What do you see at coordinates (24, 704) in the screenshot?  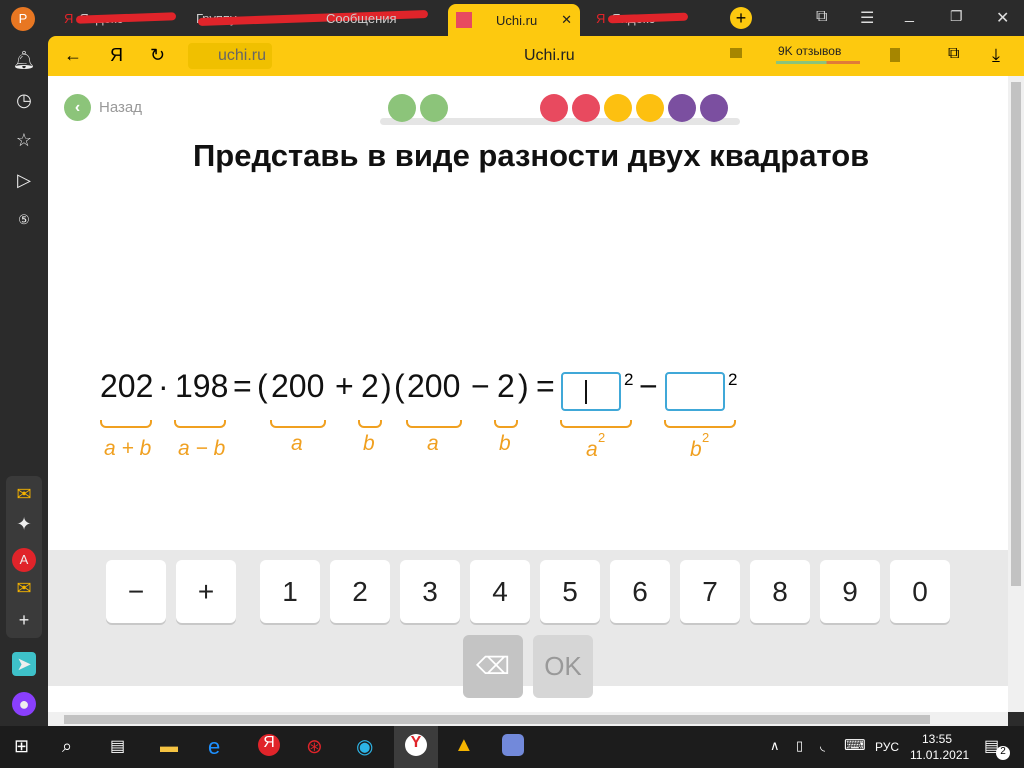 I see `alice-icon: ●` at bounding box center [24, 704].